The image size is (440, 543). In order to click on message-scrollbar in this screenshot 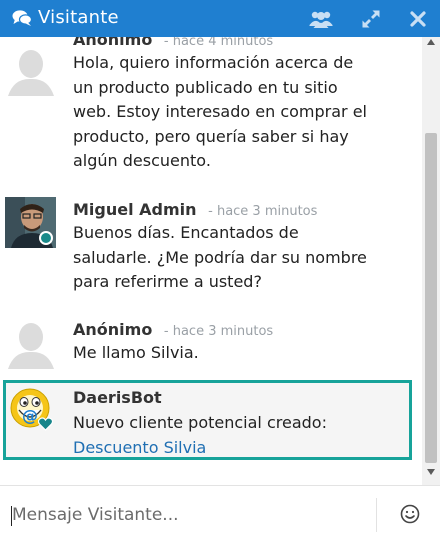, I will do `click(431, 261)`.